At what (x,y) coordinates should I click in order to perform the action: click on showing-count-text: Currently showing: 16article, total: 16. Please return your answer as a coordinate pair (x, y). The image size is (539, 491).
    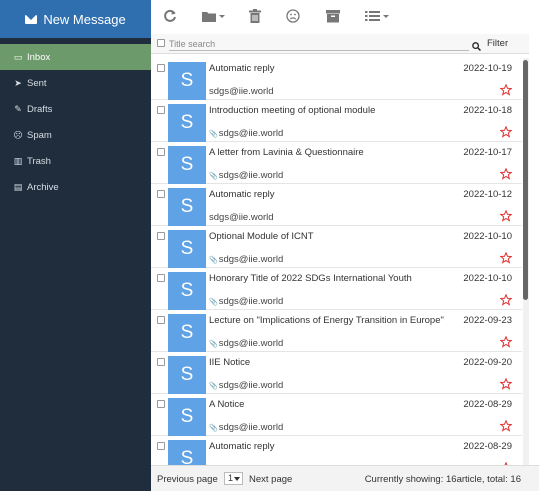
    Looking at the image, I should click on (442, 479).